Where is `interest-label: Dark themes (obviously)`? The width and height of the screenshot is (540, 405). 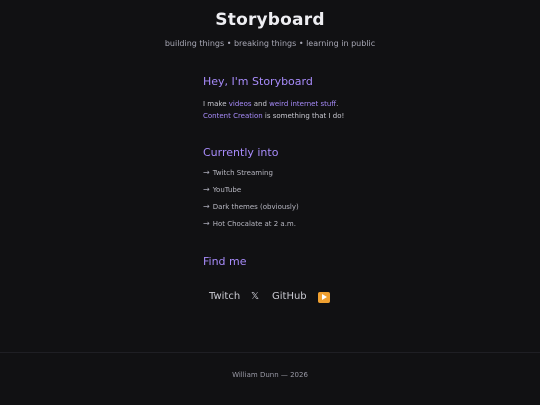 interest-label: Dark themes (obviously) is located at coordinates (255, 207).